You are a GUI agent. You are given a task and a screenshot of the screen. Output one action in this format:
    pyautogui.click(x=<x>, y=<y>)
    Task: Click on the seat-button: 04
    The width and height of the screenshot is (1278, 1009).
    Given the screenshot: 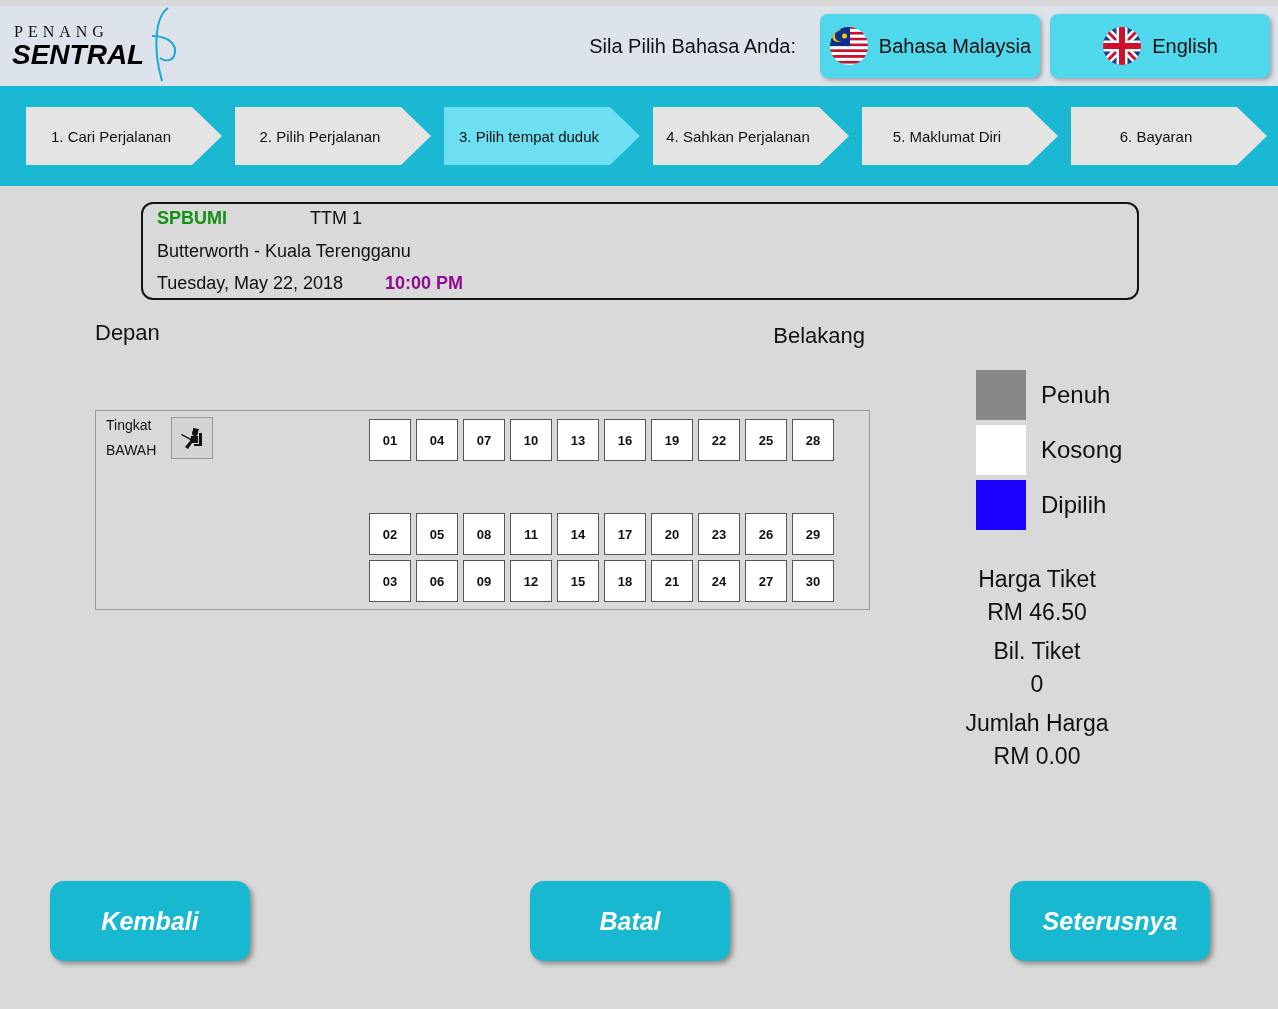 What is the action you would take?
    pyautogui.click(x=437, y=440)
    